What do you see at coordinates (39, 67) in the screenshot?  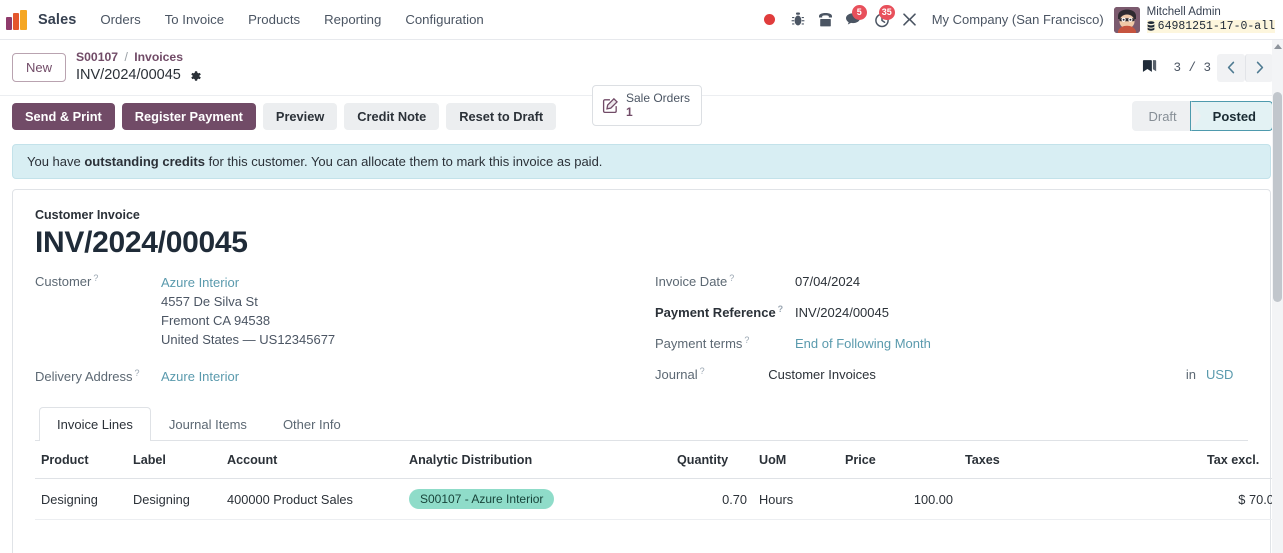 I see `new-button: New` at bounding box center [39, 67].